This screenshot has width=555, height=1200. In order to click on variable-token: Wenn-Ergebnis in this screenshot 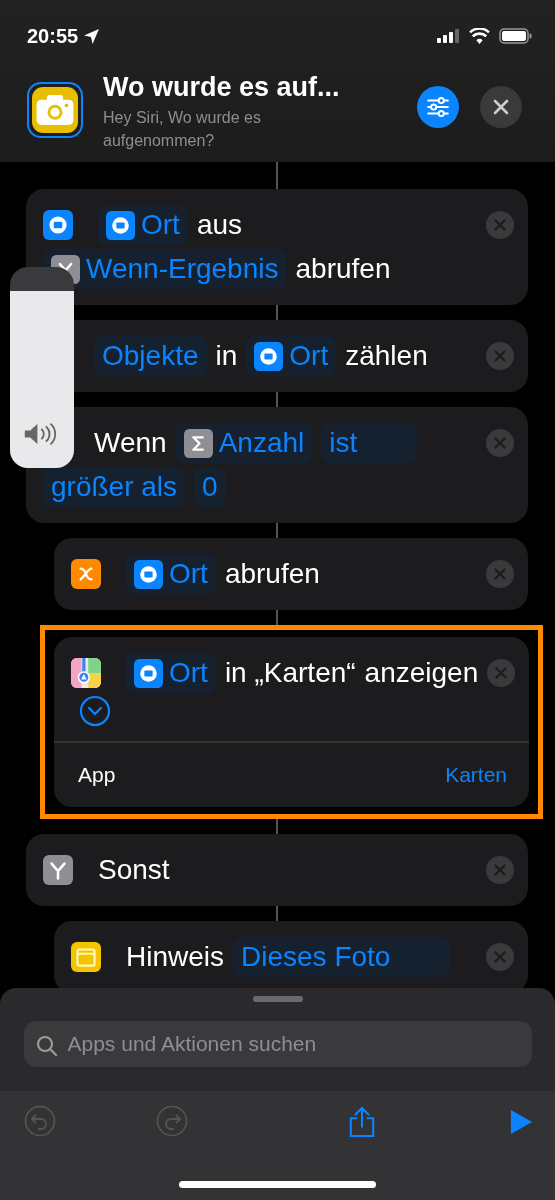, I will do `click(165, 269)`.